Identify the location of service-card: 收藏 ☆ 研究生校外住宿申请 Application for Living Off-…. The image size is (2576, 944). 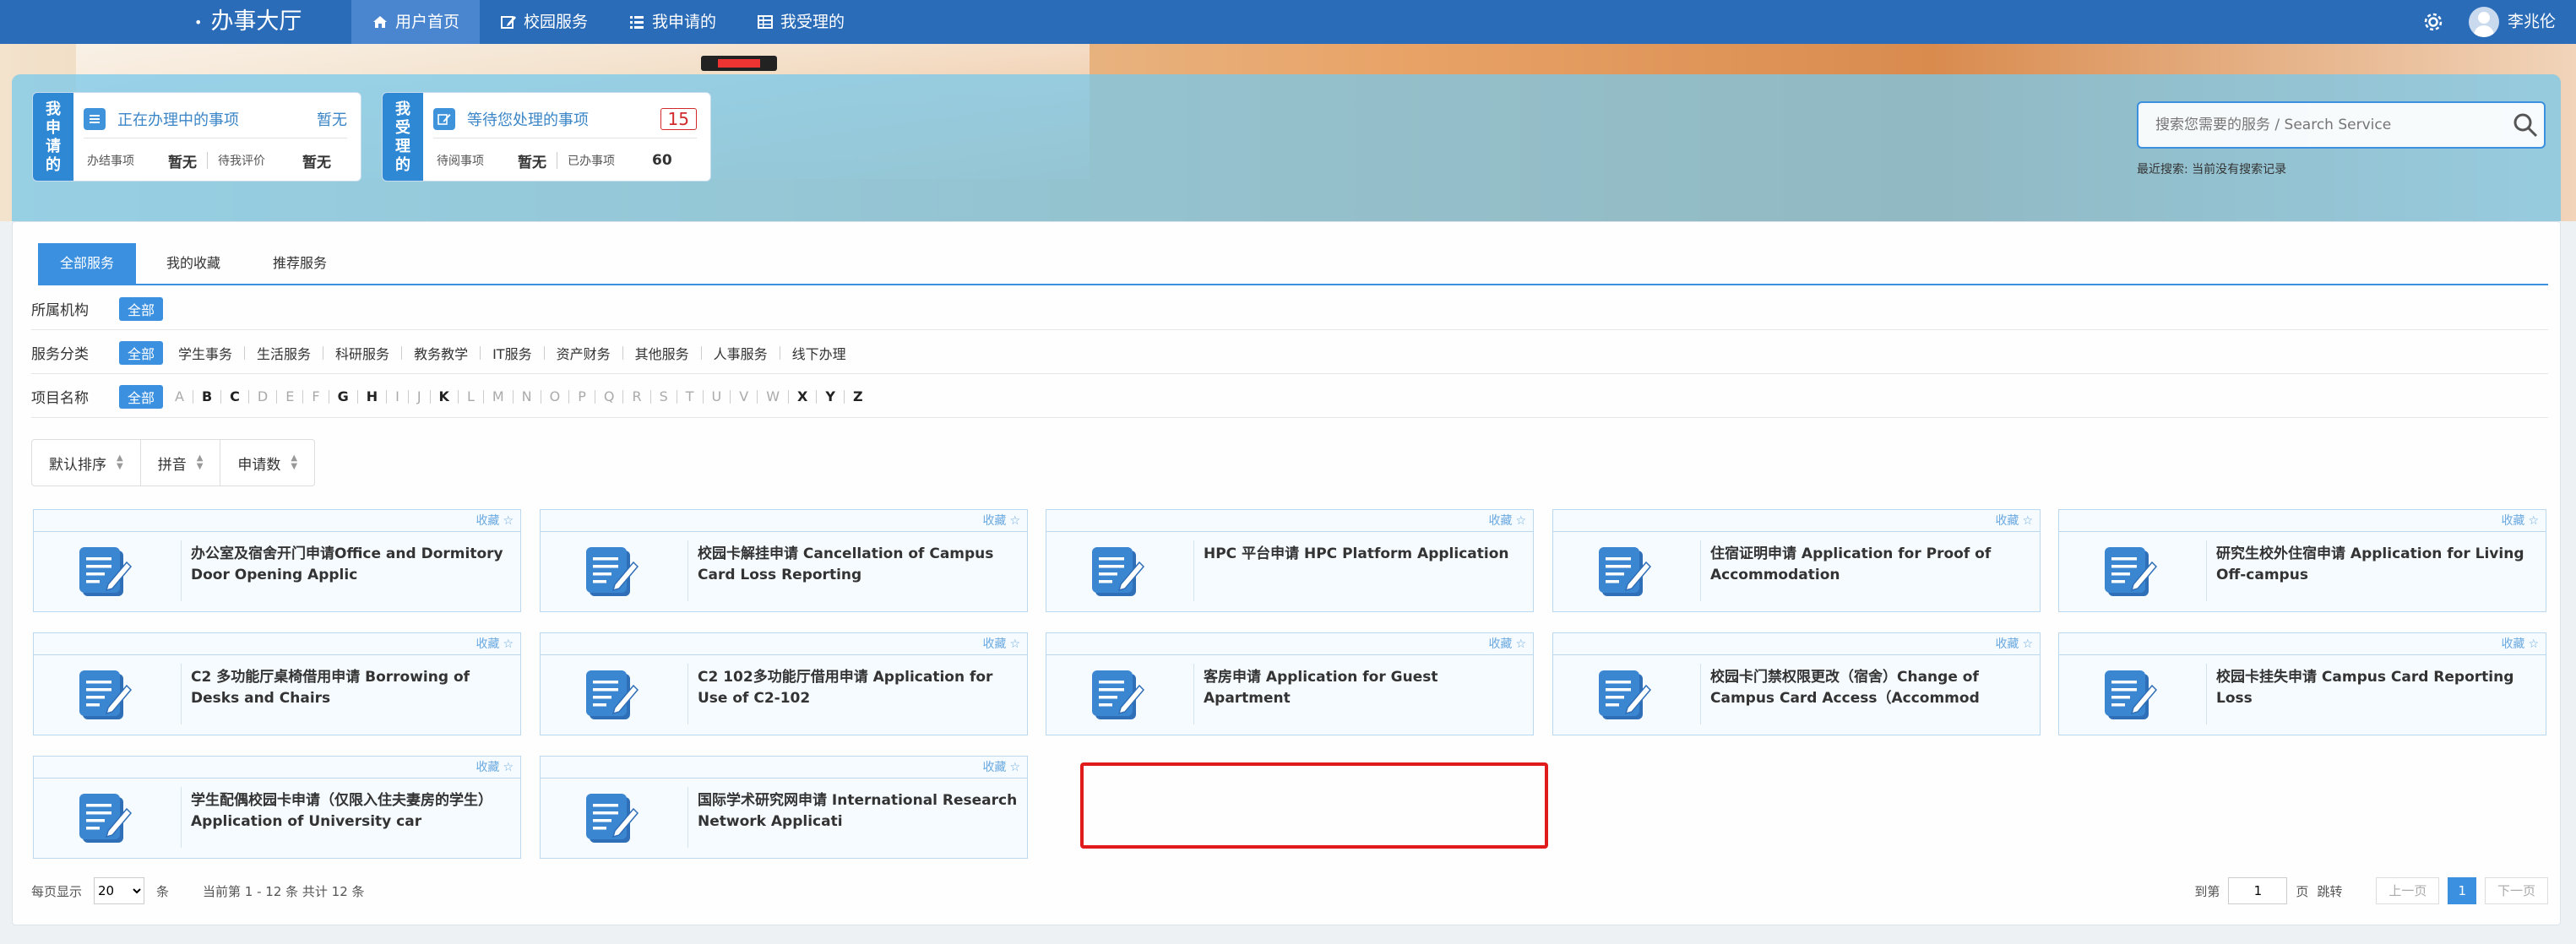
(2302, 560).